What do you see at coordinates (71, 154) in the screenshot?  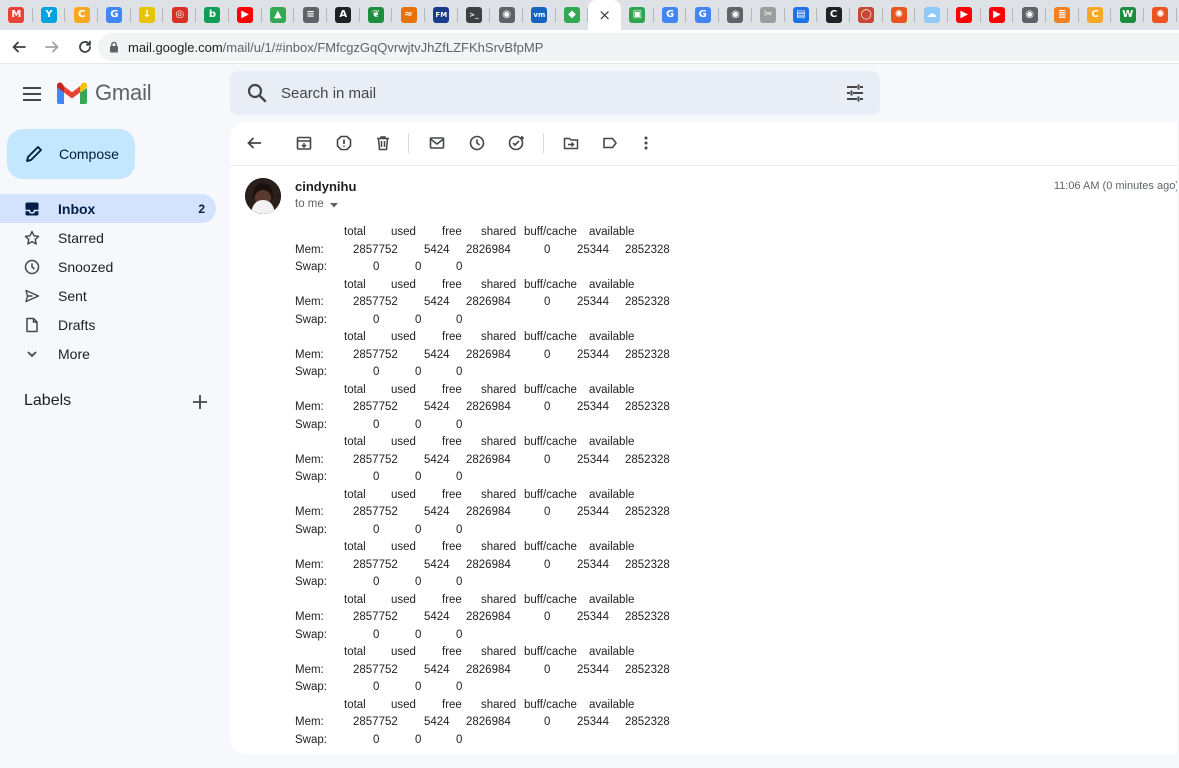 I see `compose-button: Compose` at bounding box center [71, 154].